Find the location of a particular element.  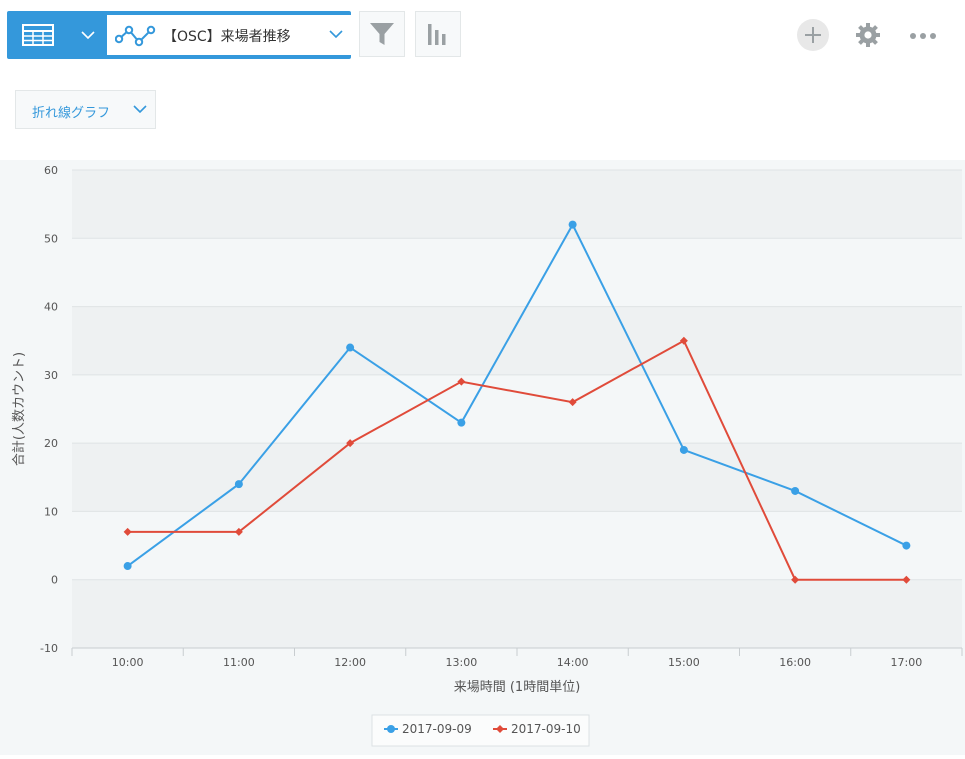

x-tick-label: 11:00 is located at coordinates (239, 662).